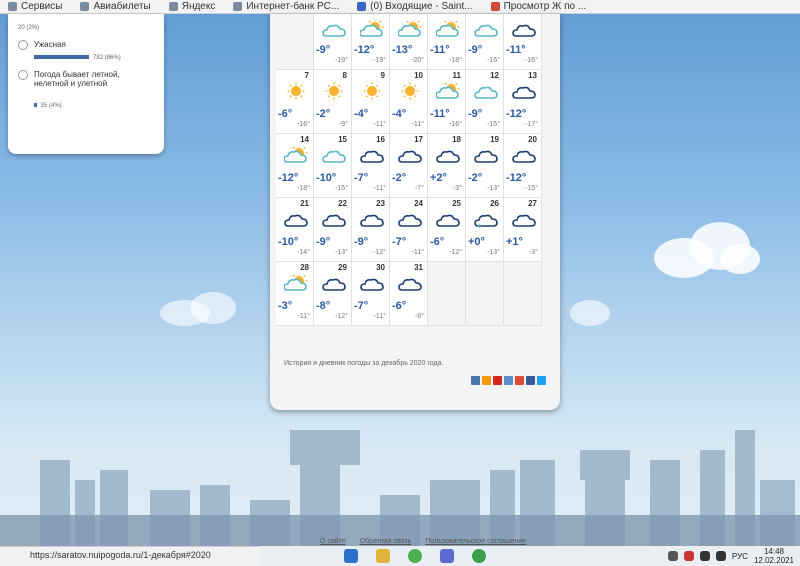  Describe the element at coordinates (519, 380) in the screenshot. I see `google-plus-icon` at that location.